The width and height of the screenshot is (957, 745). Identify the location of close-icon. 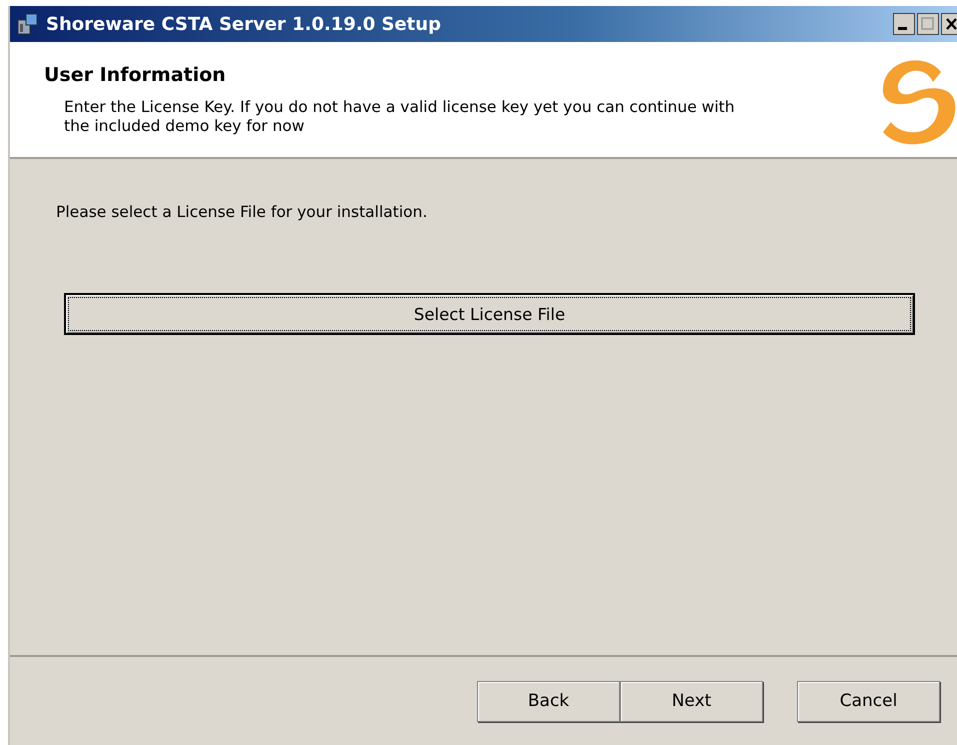
(949, 24).